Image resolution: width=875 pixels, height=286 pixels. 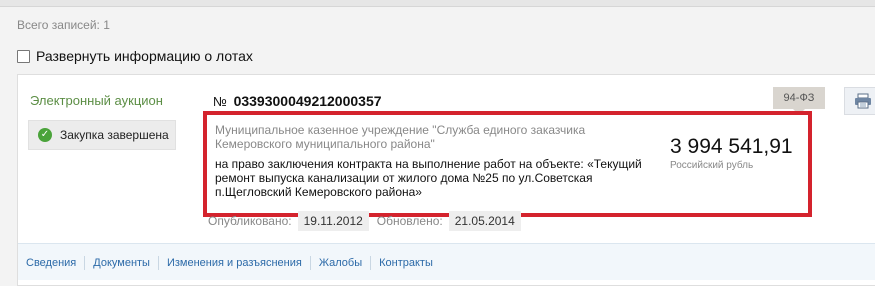 I want to click on law-tag: 94-ФЗ, so click(x=799, y=101).